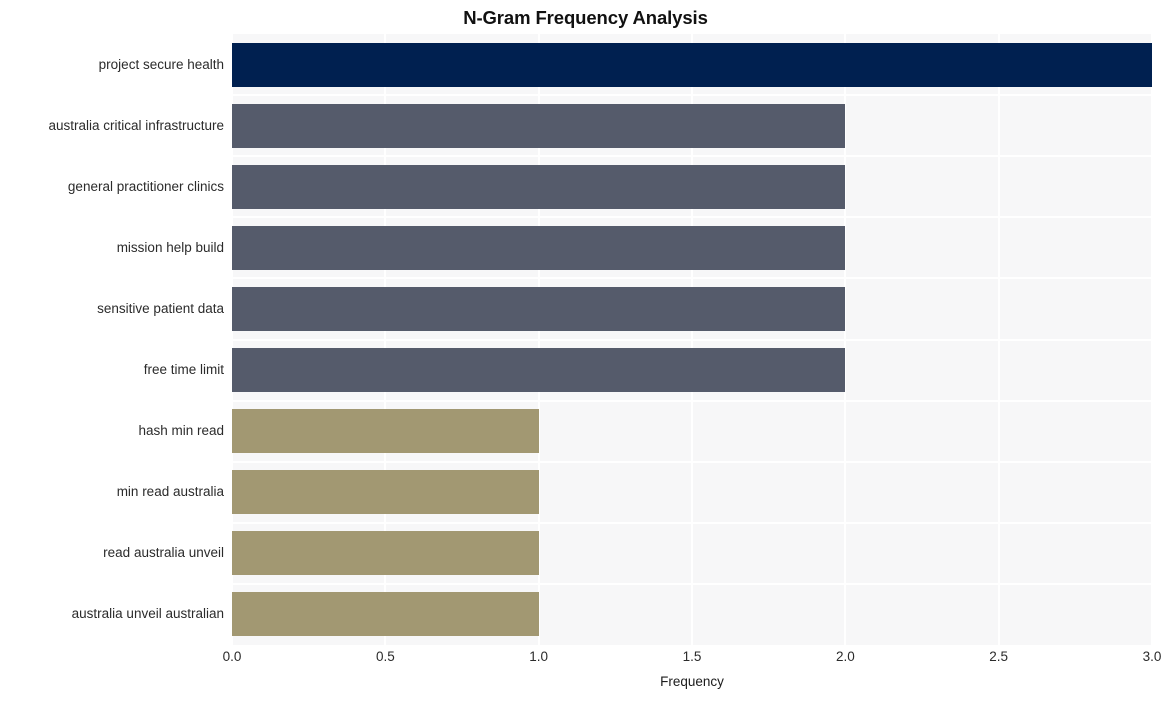 This screenshot has height=701, width=1171. Describe the element at coordinates (183, 370) in the screenshot. I see `y-axis-tick-label: free time limit` at that location.